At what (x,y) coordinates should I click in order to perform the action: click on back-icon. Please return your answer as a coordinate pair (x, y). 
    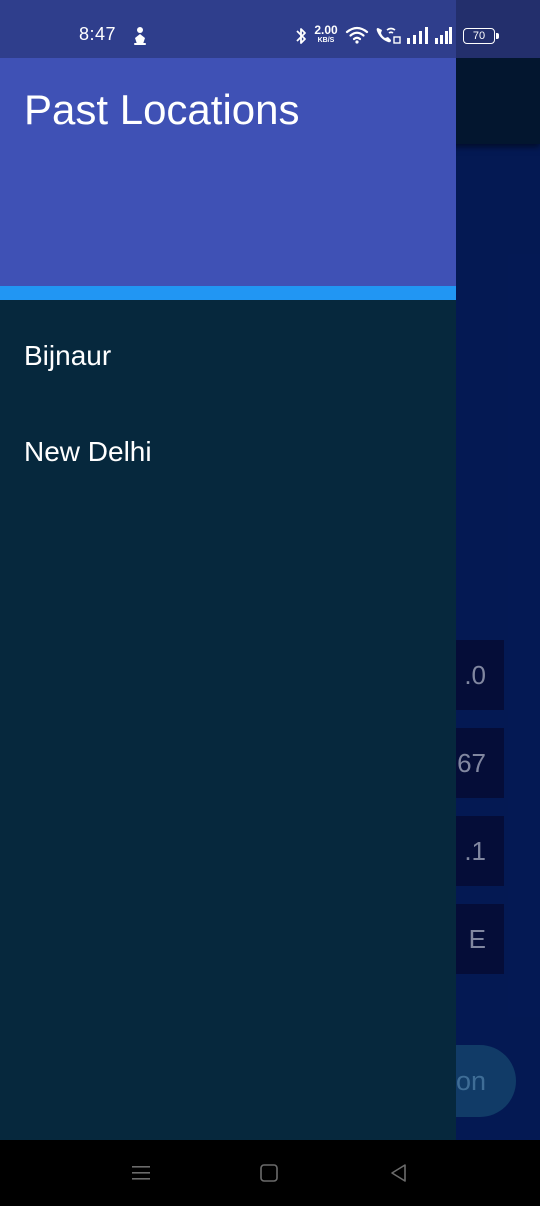
    Looking at the image, I should click on (398, 1173).